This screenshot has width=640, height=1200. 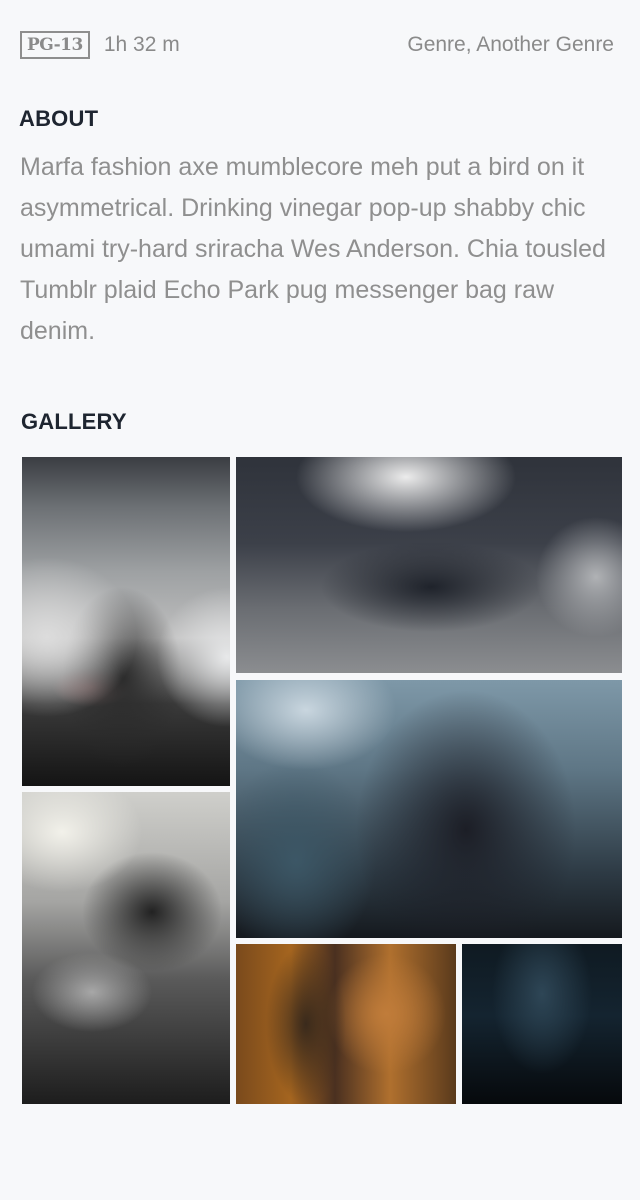 I want to click on genres: Genre, Another Genre, so click(x=510, y=44).